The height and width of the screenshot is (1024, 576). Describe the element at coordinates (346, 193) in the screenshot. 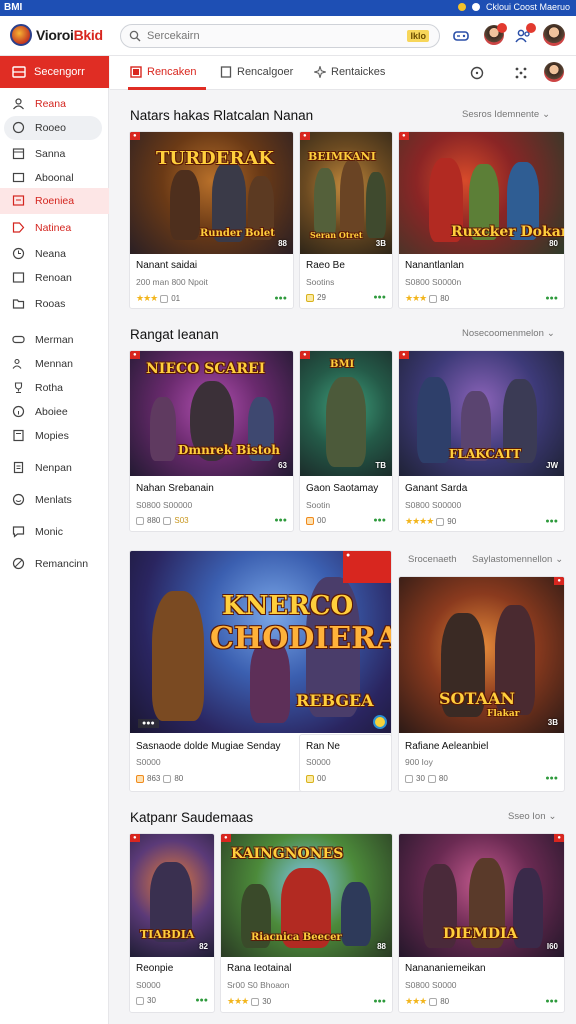

I see `game-art: ● BEIMKANI Seran Otret 3B` at that location.